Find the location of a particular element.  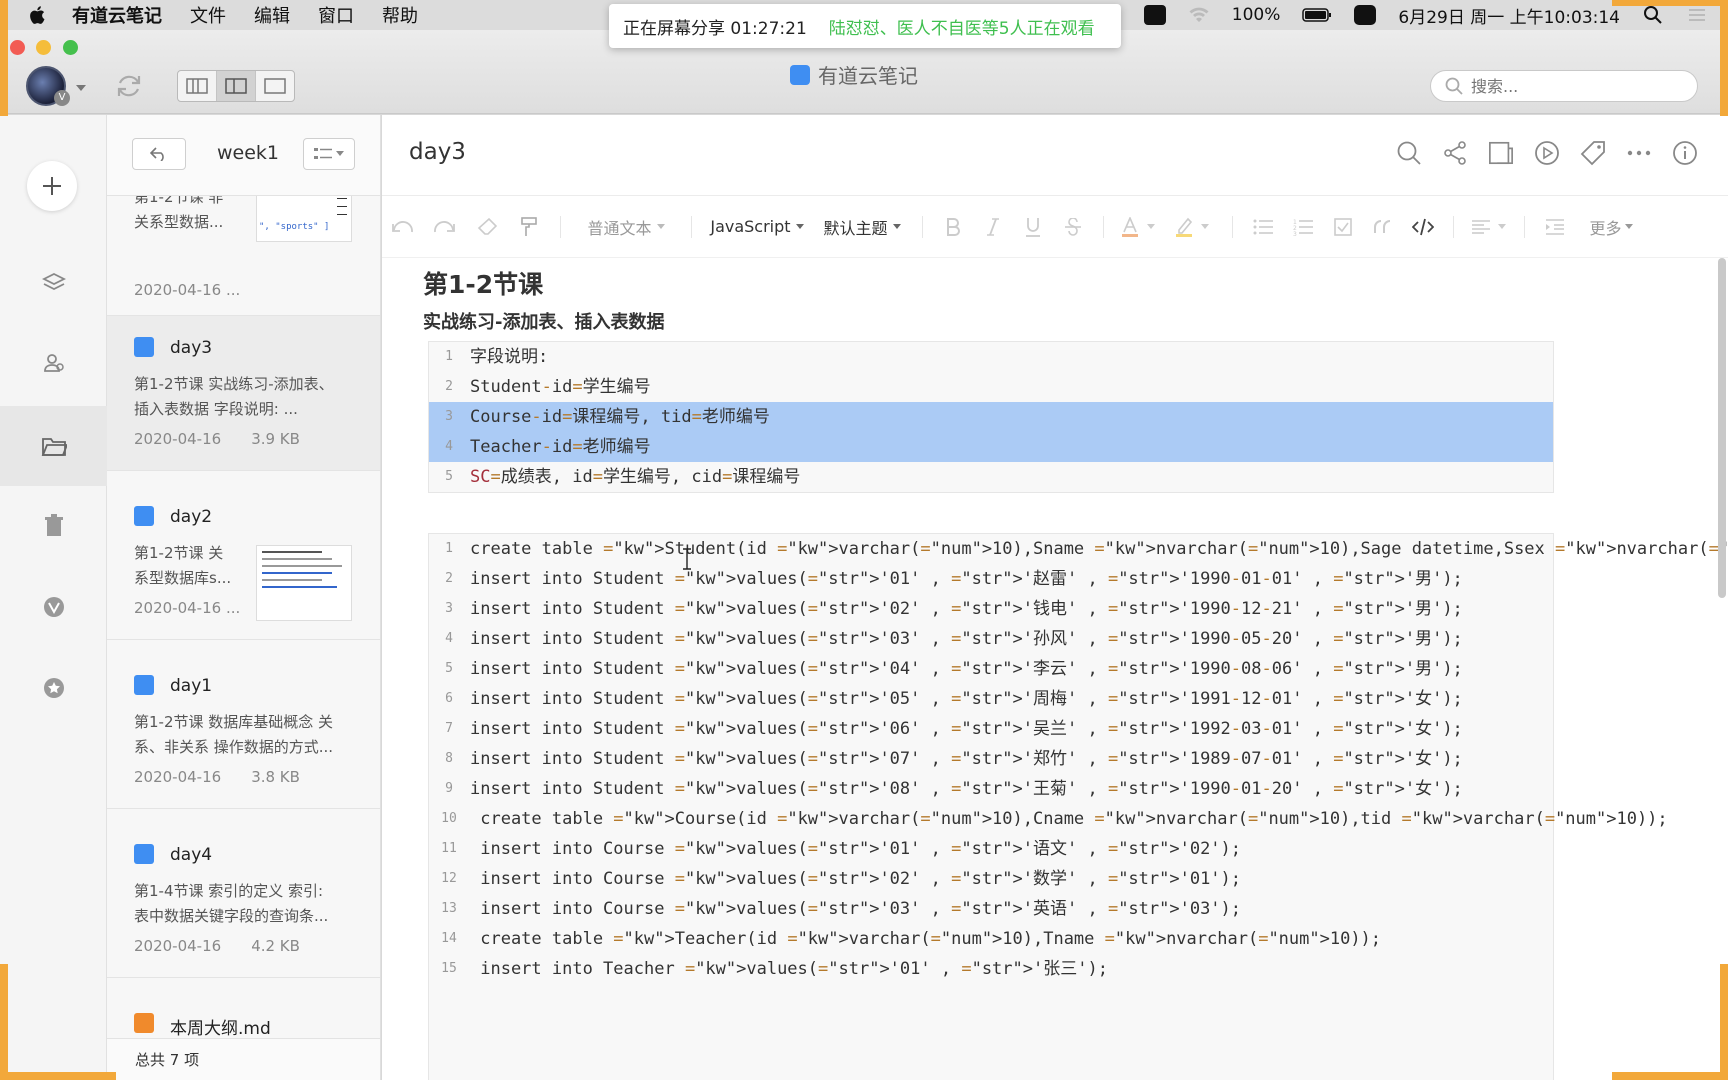

tag-button is located at coordinates (1593, 153).